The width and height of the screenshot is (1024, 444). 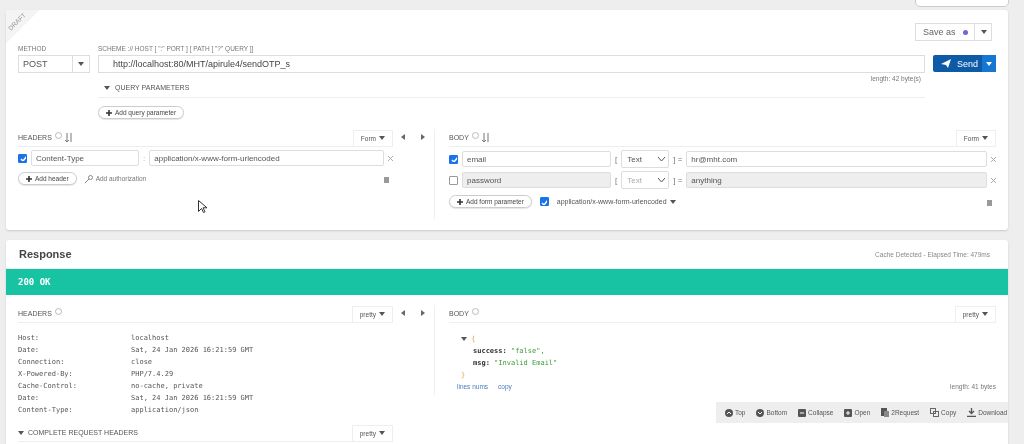 I want to click on copy-icon, so click(x=935, y=412).